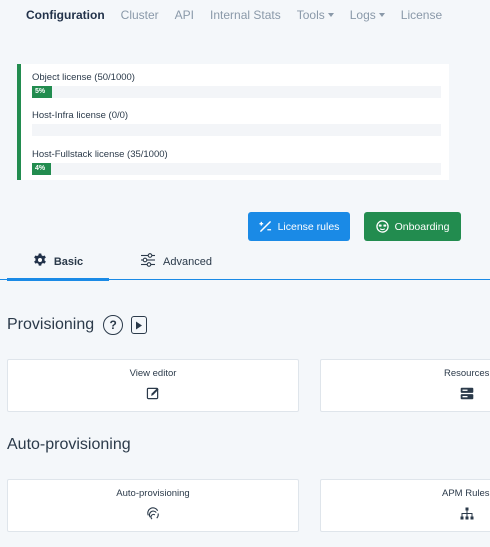  What do you see at coordinates (153, 373) in the screenshot?
I see `view-editor-label: View editor` at bounding box center [153, 373].